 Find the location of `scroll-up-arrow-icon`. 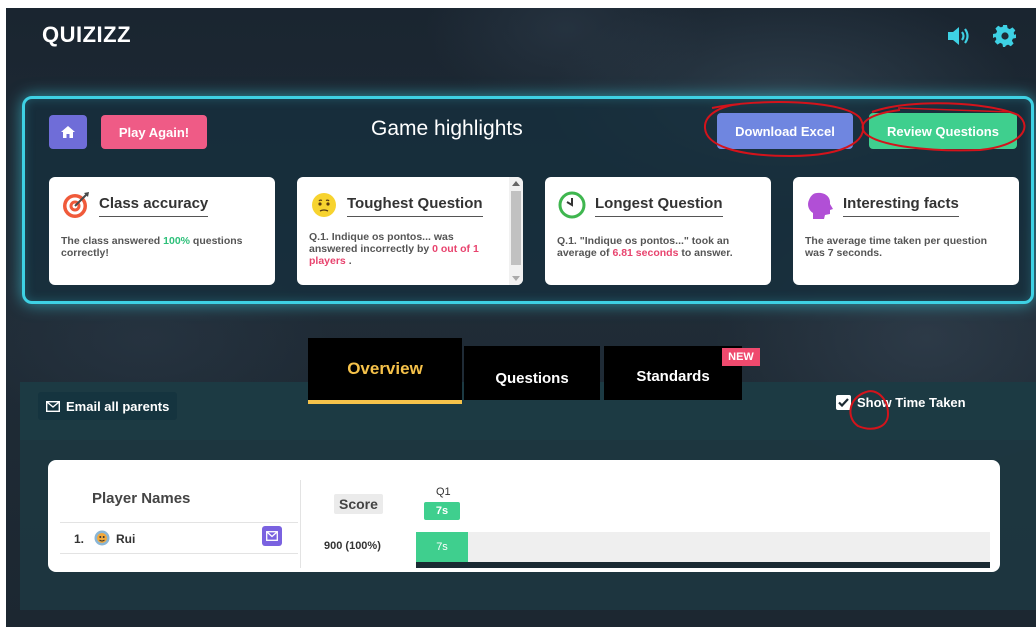

scroll-up-arrow-icon is located at coordinates (516, 183).